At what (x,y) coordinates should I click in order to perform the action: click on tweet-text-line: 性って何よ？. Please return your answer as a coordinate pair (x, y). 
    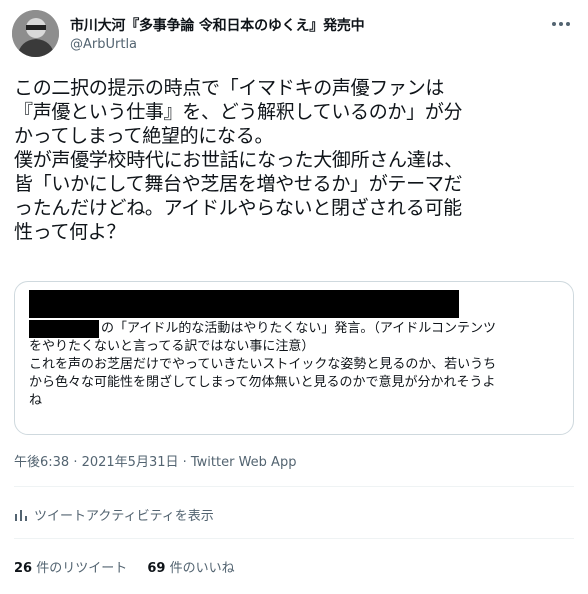
    Looking at the image, I should click on (70, 232).